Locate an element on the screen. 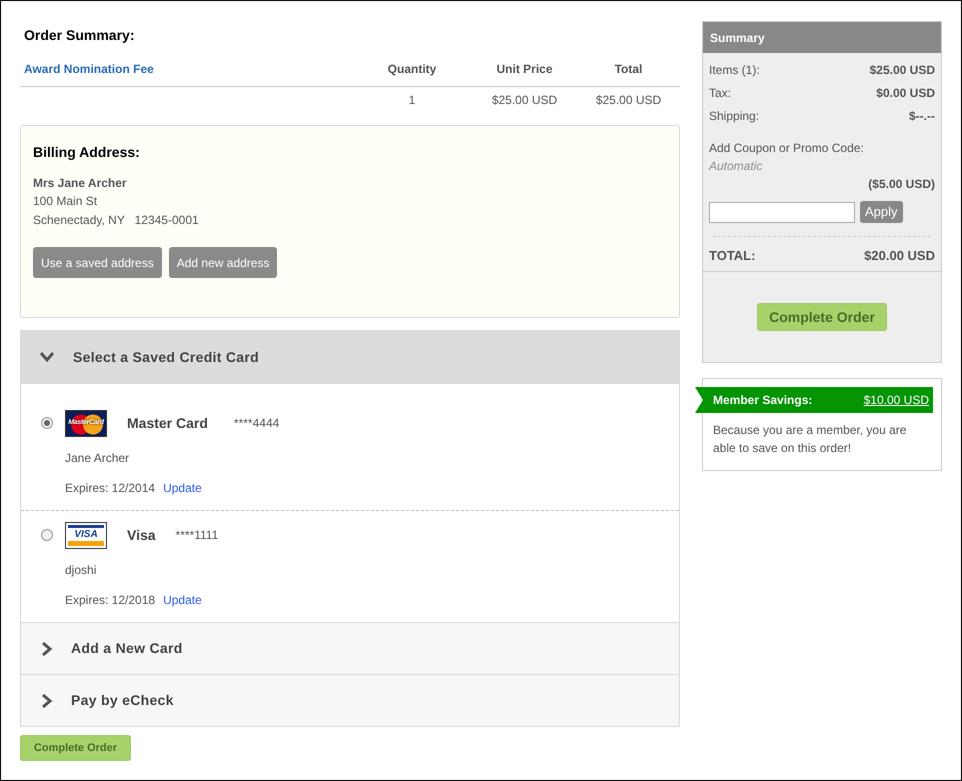 The height and width of the screenshot is (781, 962). column-header: Total is located at coordinates (629, 69).